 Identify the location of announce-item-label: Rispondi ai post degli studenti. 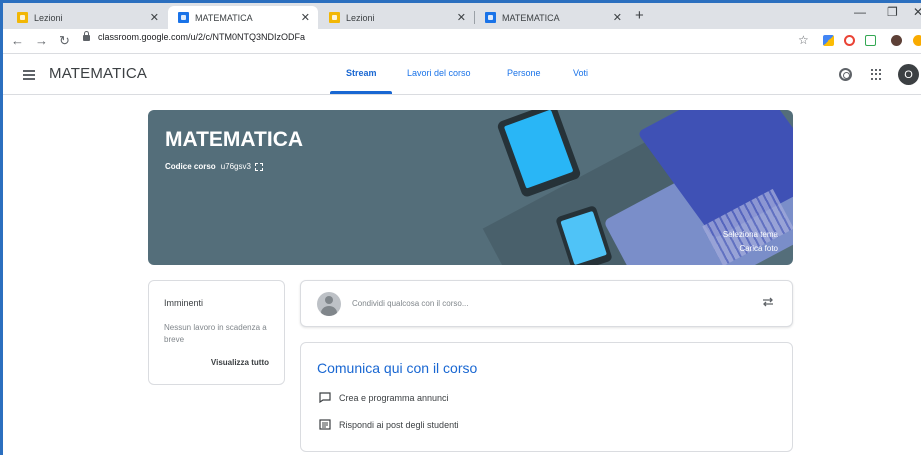
(399, 424).